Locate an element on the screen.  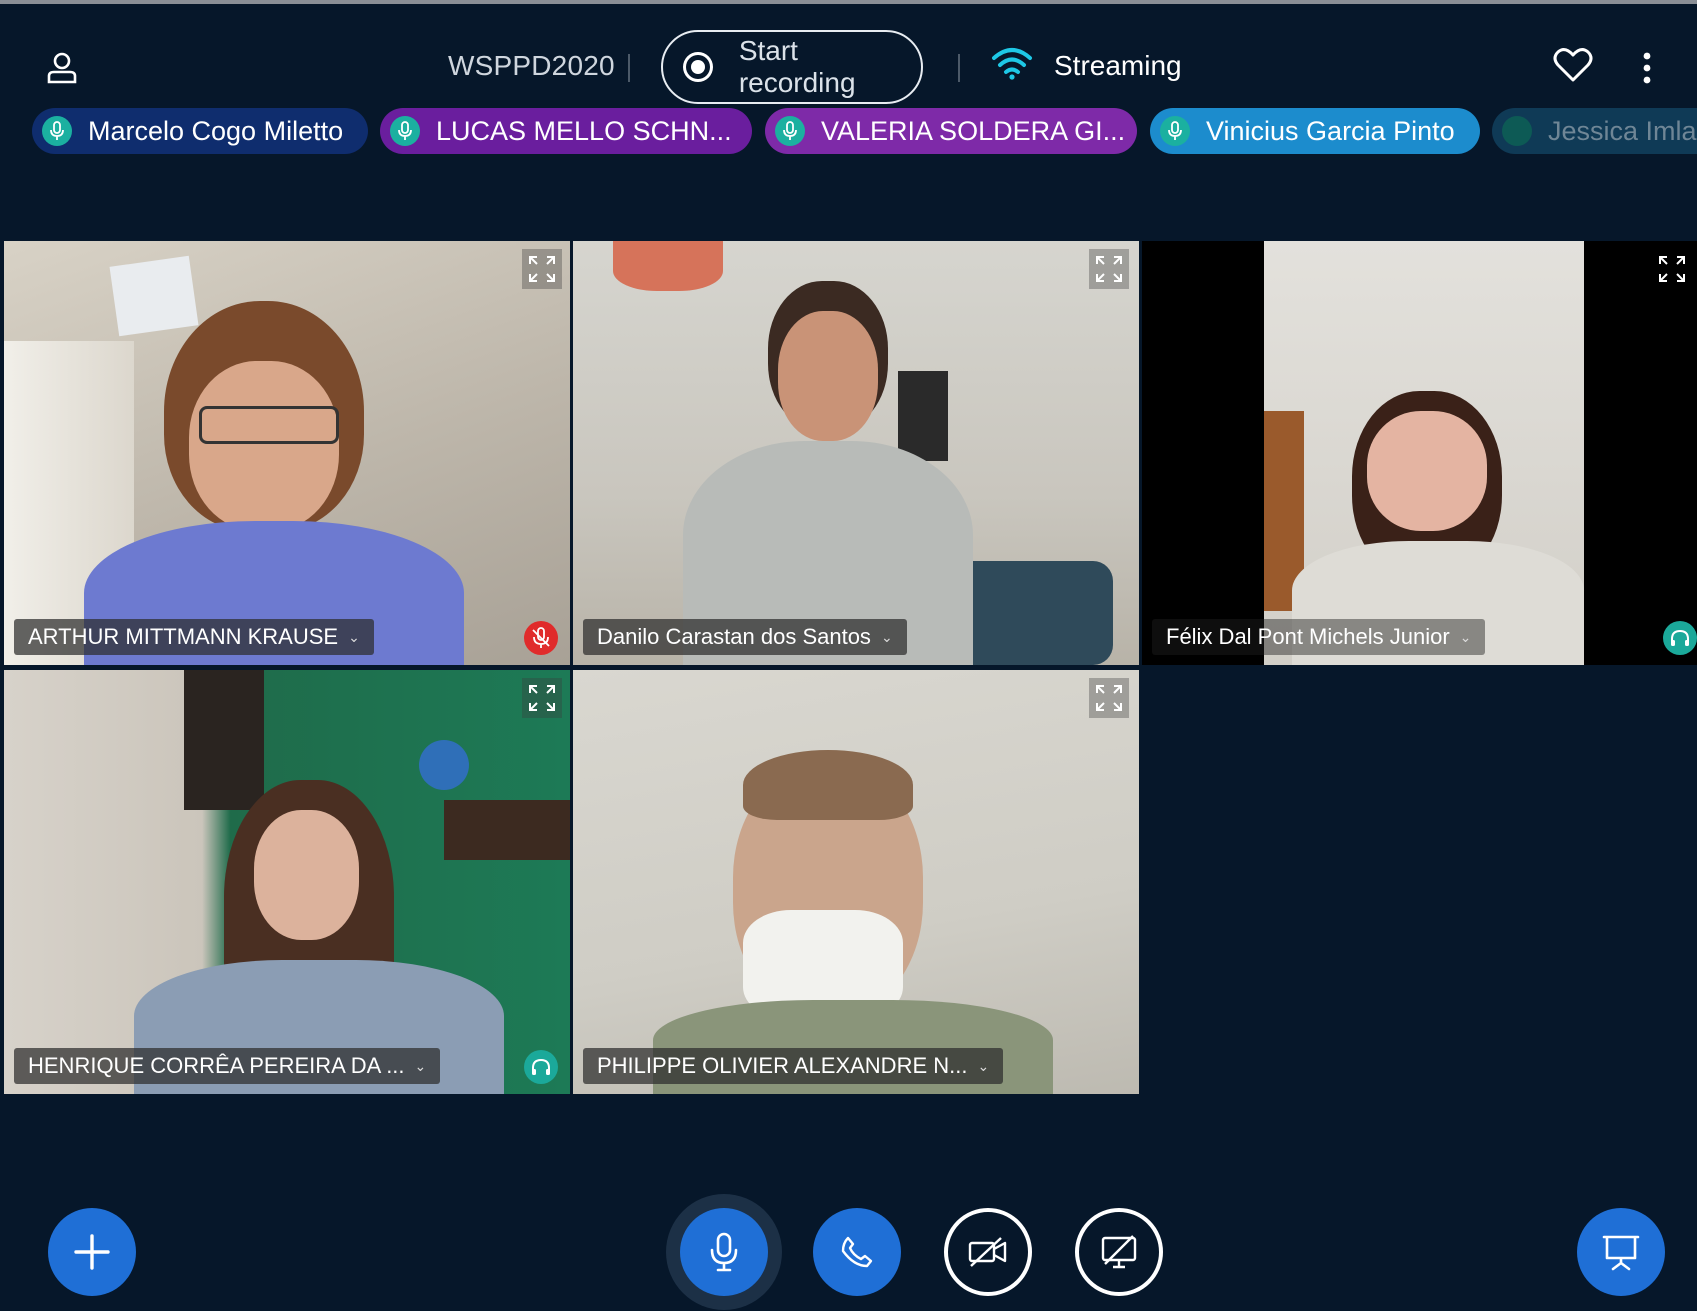
video-tile: HENRIQUE CORRÊA PEREIRA DA ... ⌄ is located at coordinates (287, 882).